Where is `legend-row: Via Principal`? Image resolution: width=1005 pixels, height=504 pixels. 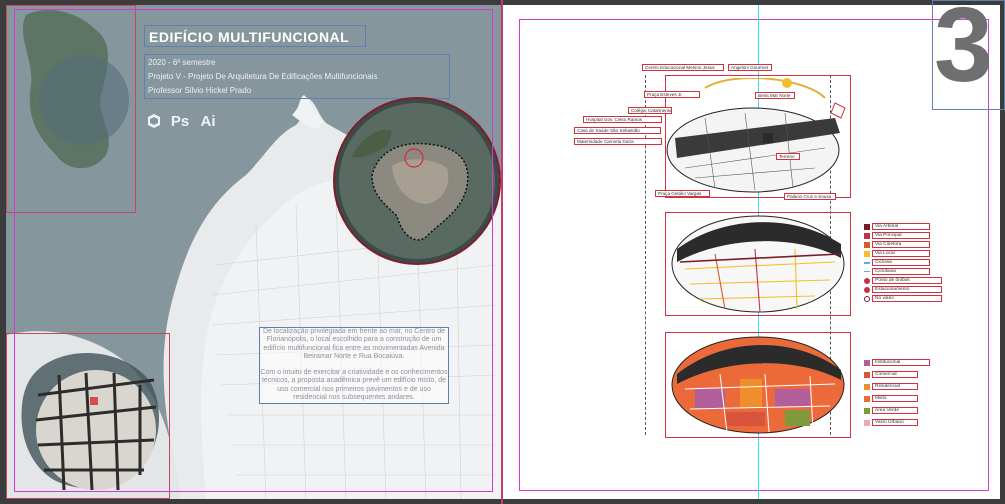
legend-row: Via Principal is located at coordinates (897, 235).